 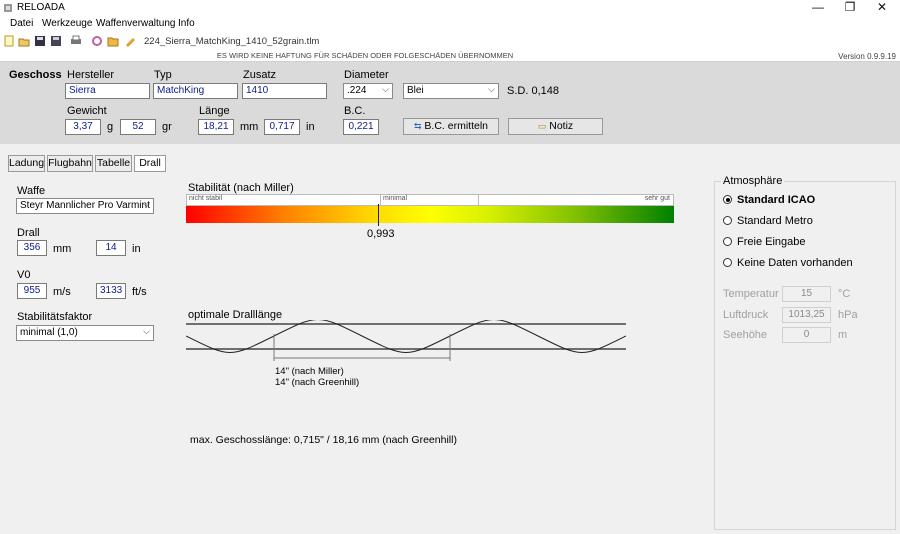 I want to click on radio-keine-daten, so click(x=727, y=262).